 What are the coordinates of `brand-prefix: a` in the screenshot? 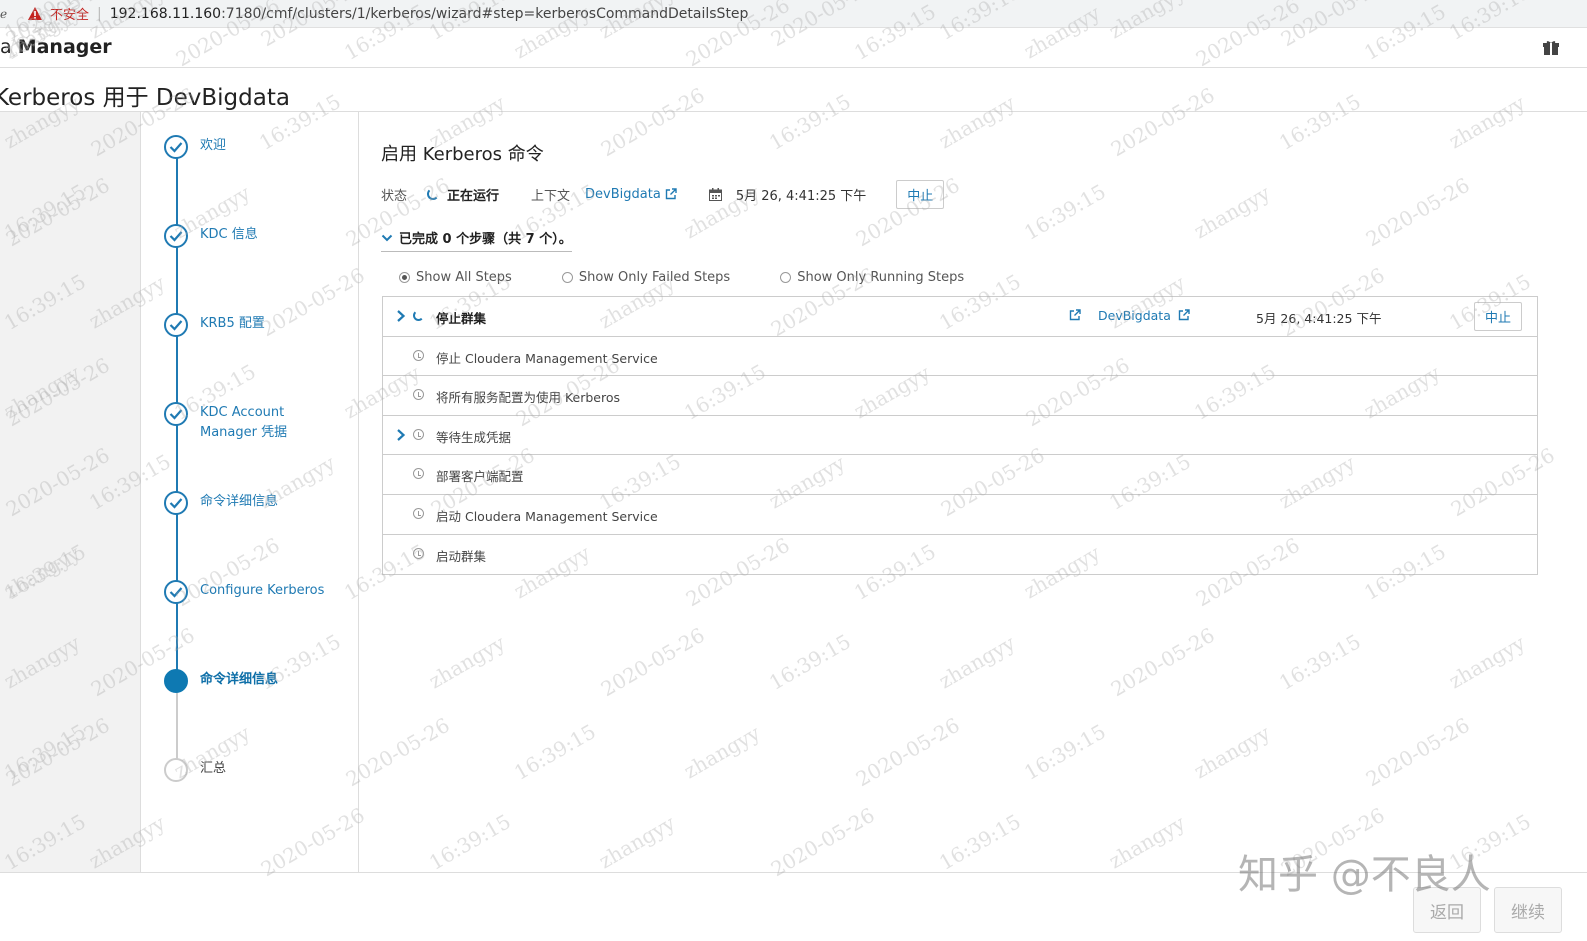 It's located at (6, 47).